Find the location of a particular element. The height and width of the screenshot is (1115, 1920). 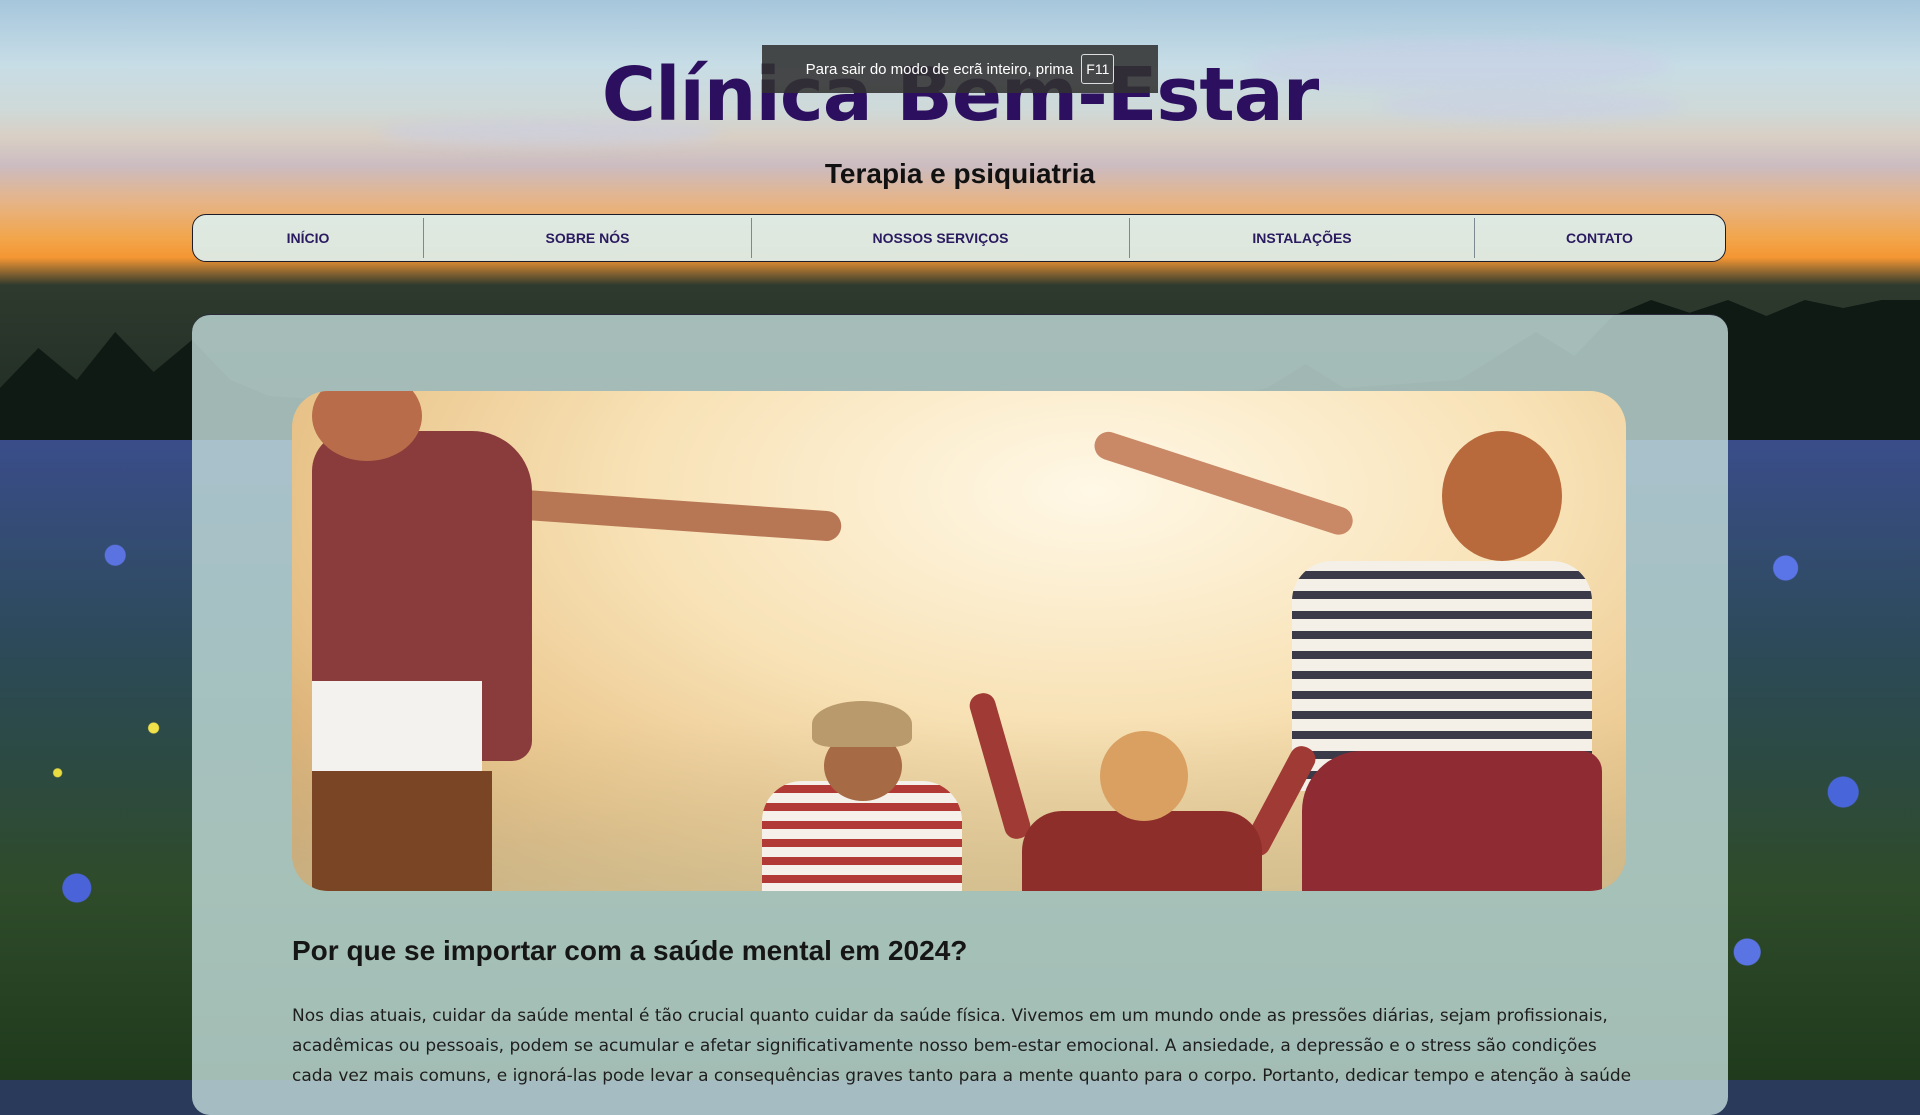

fullscreen-notice-text: Para sair do modo de ecrã inteiro, prima is located at coordinates (939, 69).